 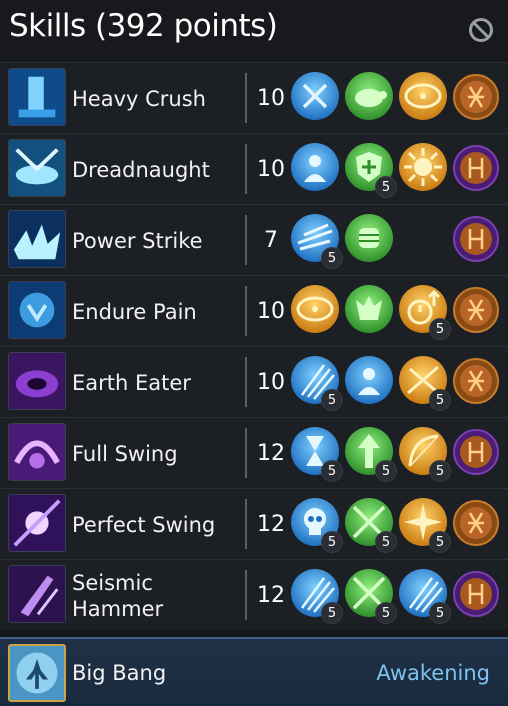 What do you see at coordinates (254, 168) in the screenshot?
I see `skill-row: Dreadnaught 10 5` at bounding box center [254, 168].